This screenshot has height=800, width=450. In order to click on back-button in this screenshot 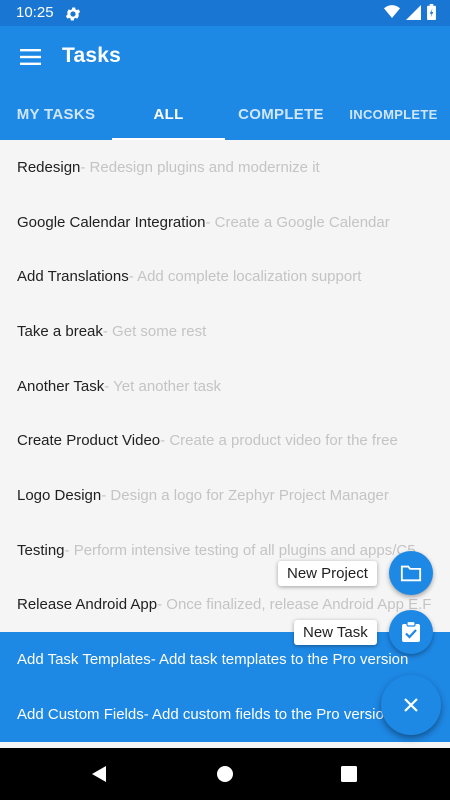, I will do `click(100, 774)`.